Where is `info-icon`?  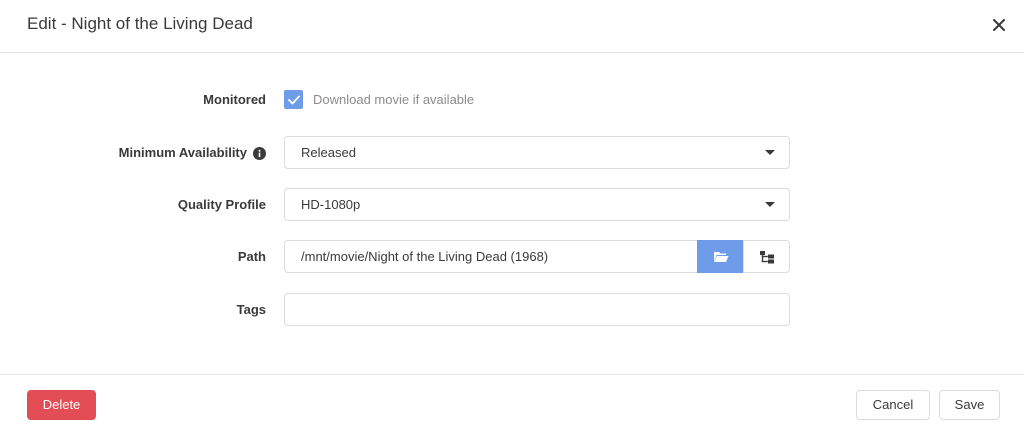 info-icon is located at coordinates (259, 153).